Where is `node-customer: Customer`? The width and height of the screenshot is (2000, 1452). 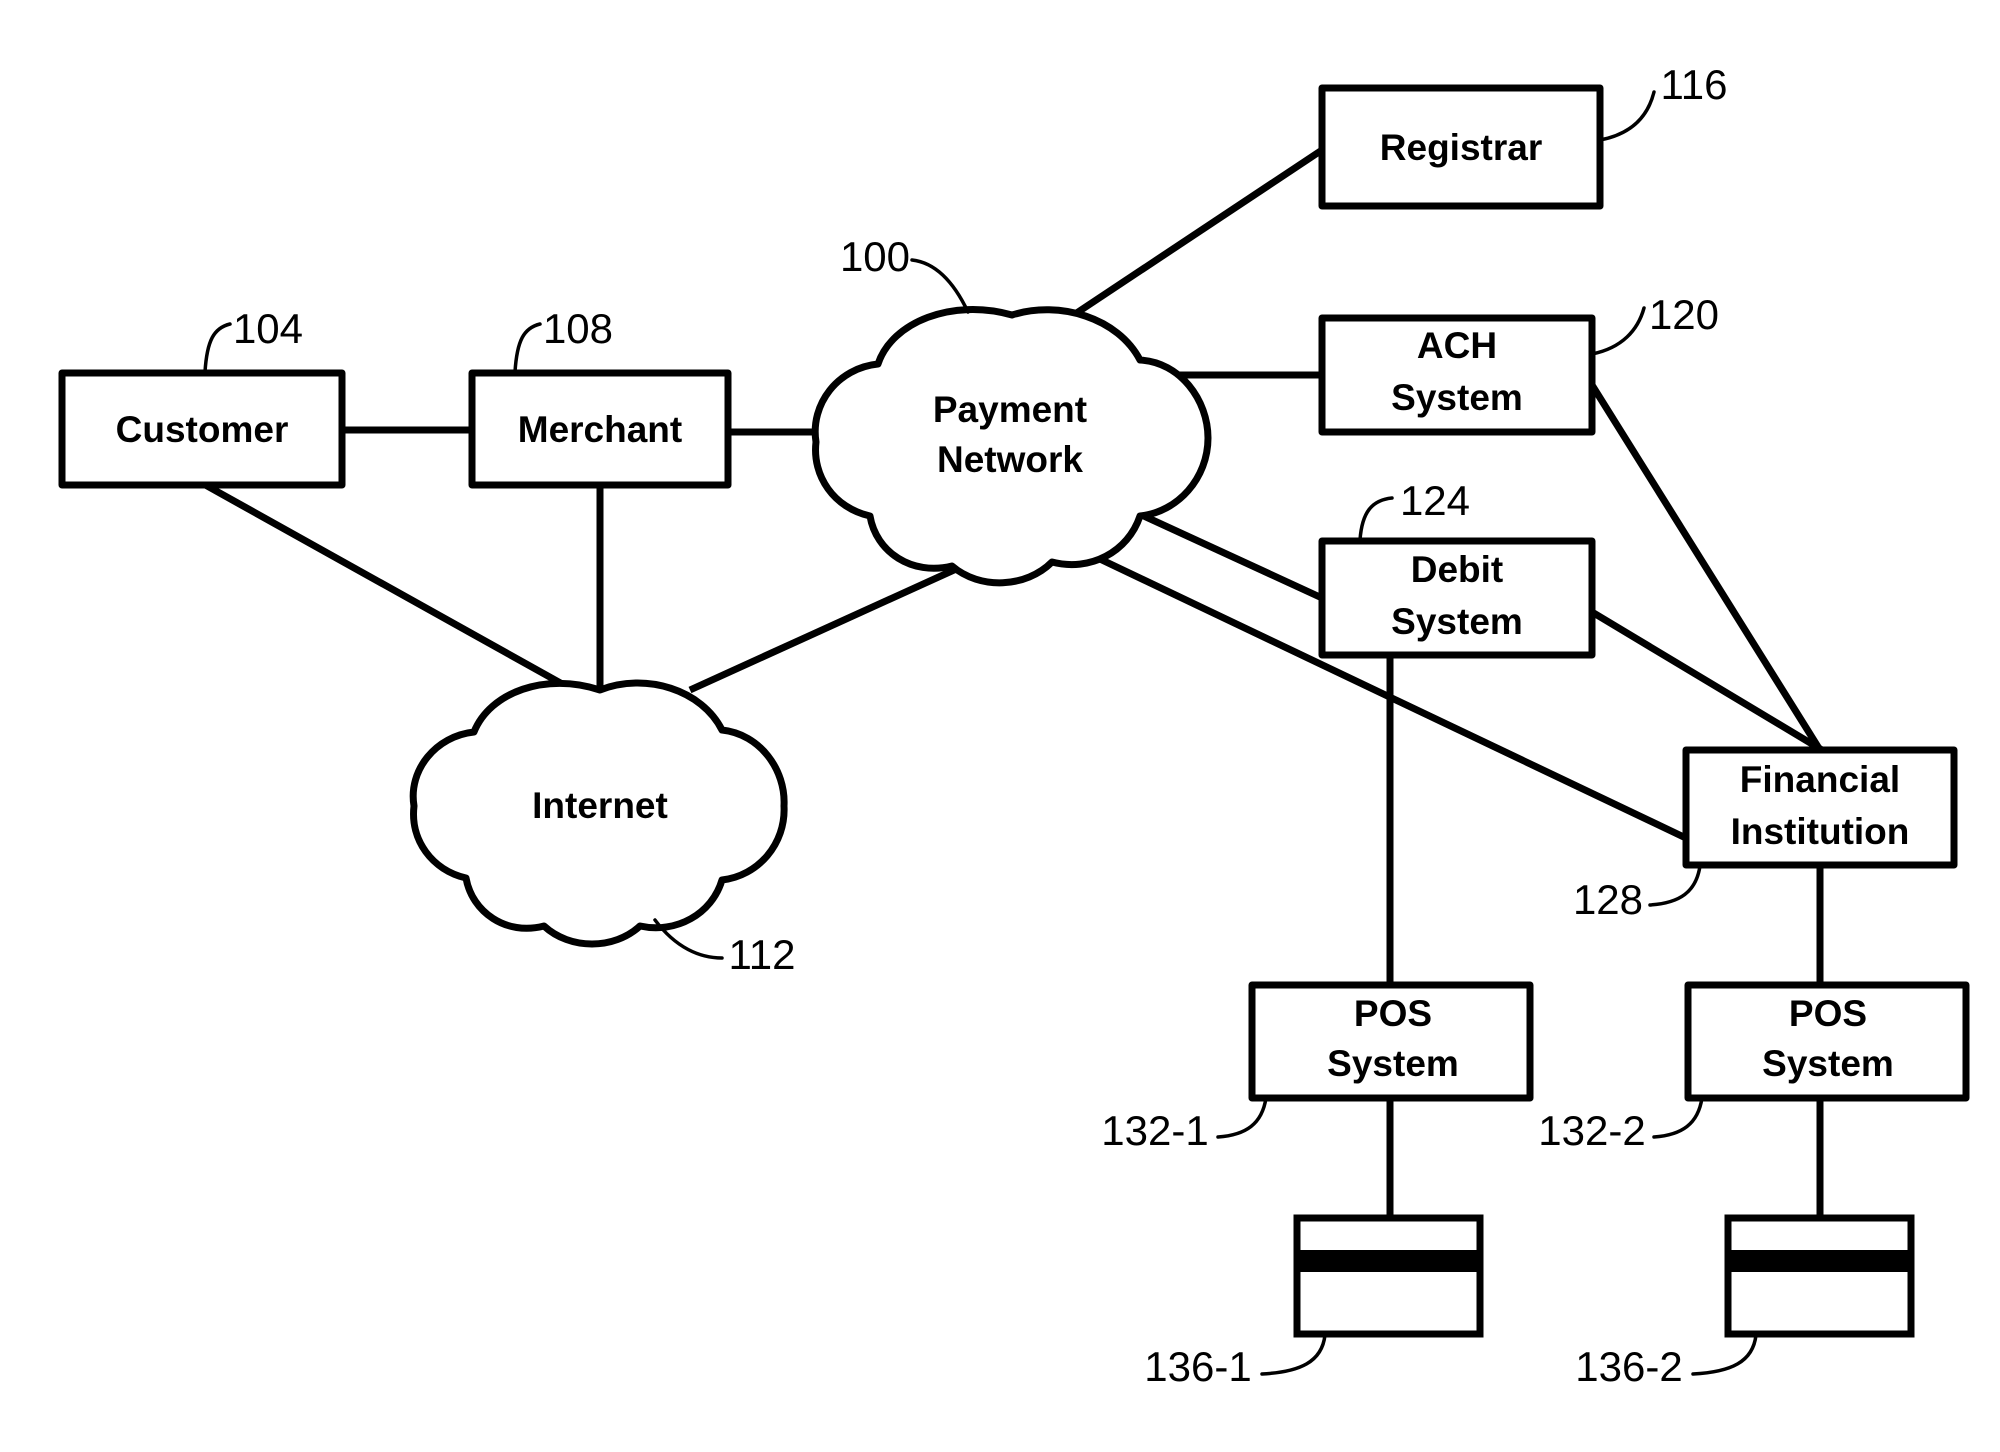 node-customer: Customer is located at coordinates (202, 429).